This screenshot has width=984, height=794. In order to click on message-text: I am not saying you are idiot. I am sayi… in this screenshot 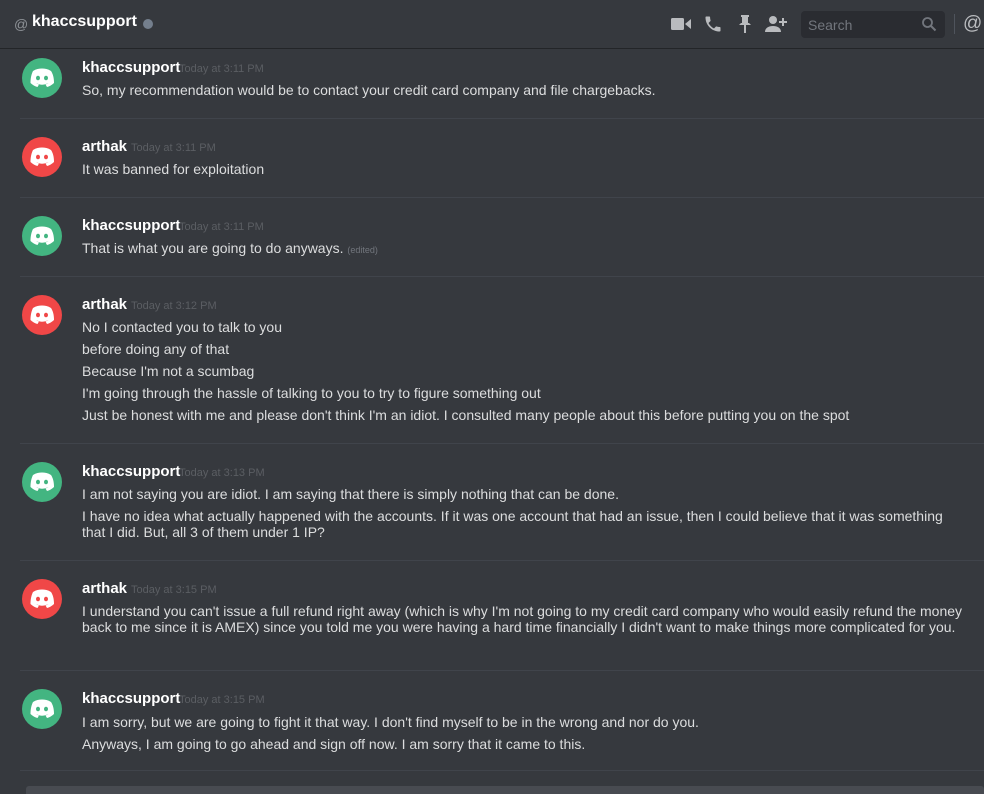, I will do `click(350, 494)`.